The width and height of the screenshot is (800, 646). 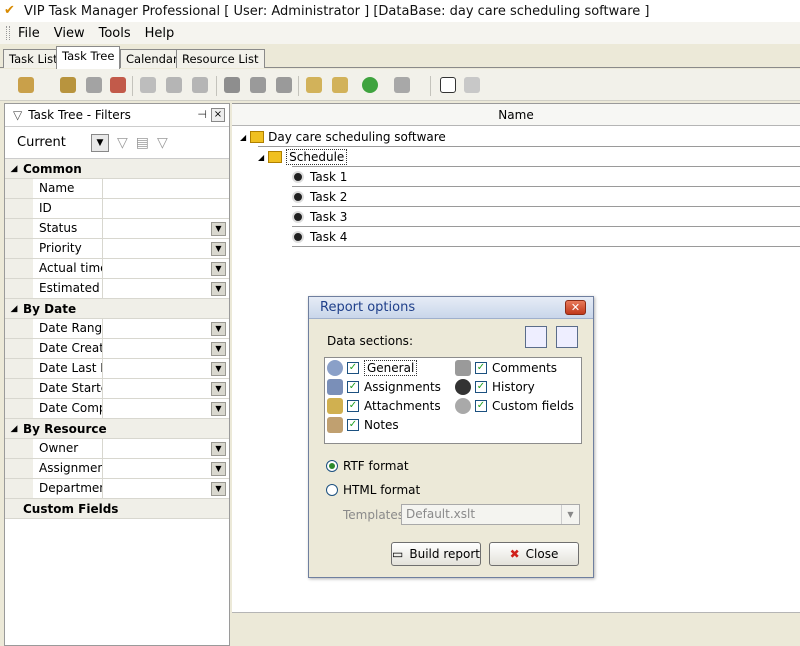 What do you see at coordinates (314, 85) in the screenshot?
I see `expand-icon` at bounding box center [314, 85].